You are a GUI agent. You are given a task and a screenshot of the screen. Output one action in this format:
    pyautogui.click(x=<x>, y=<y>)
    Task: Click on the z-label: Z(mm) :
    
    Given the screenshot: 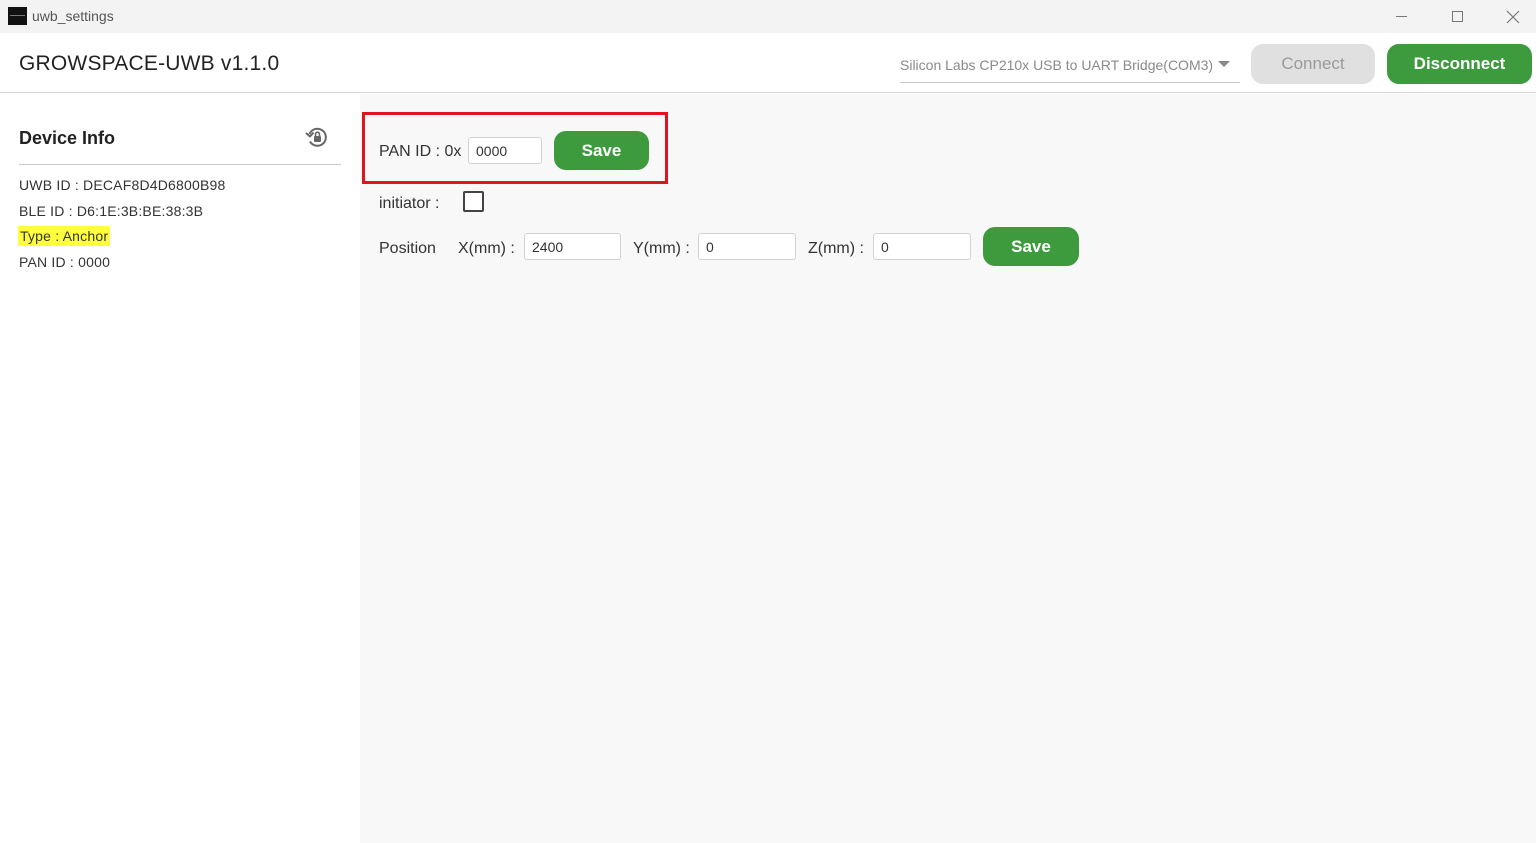 What is the action you would take?
    pyautogui.click(x=836, y=248)
    